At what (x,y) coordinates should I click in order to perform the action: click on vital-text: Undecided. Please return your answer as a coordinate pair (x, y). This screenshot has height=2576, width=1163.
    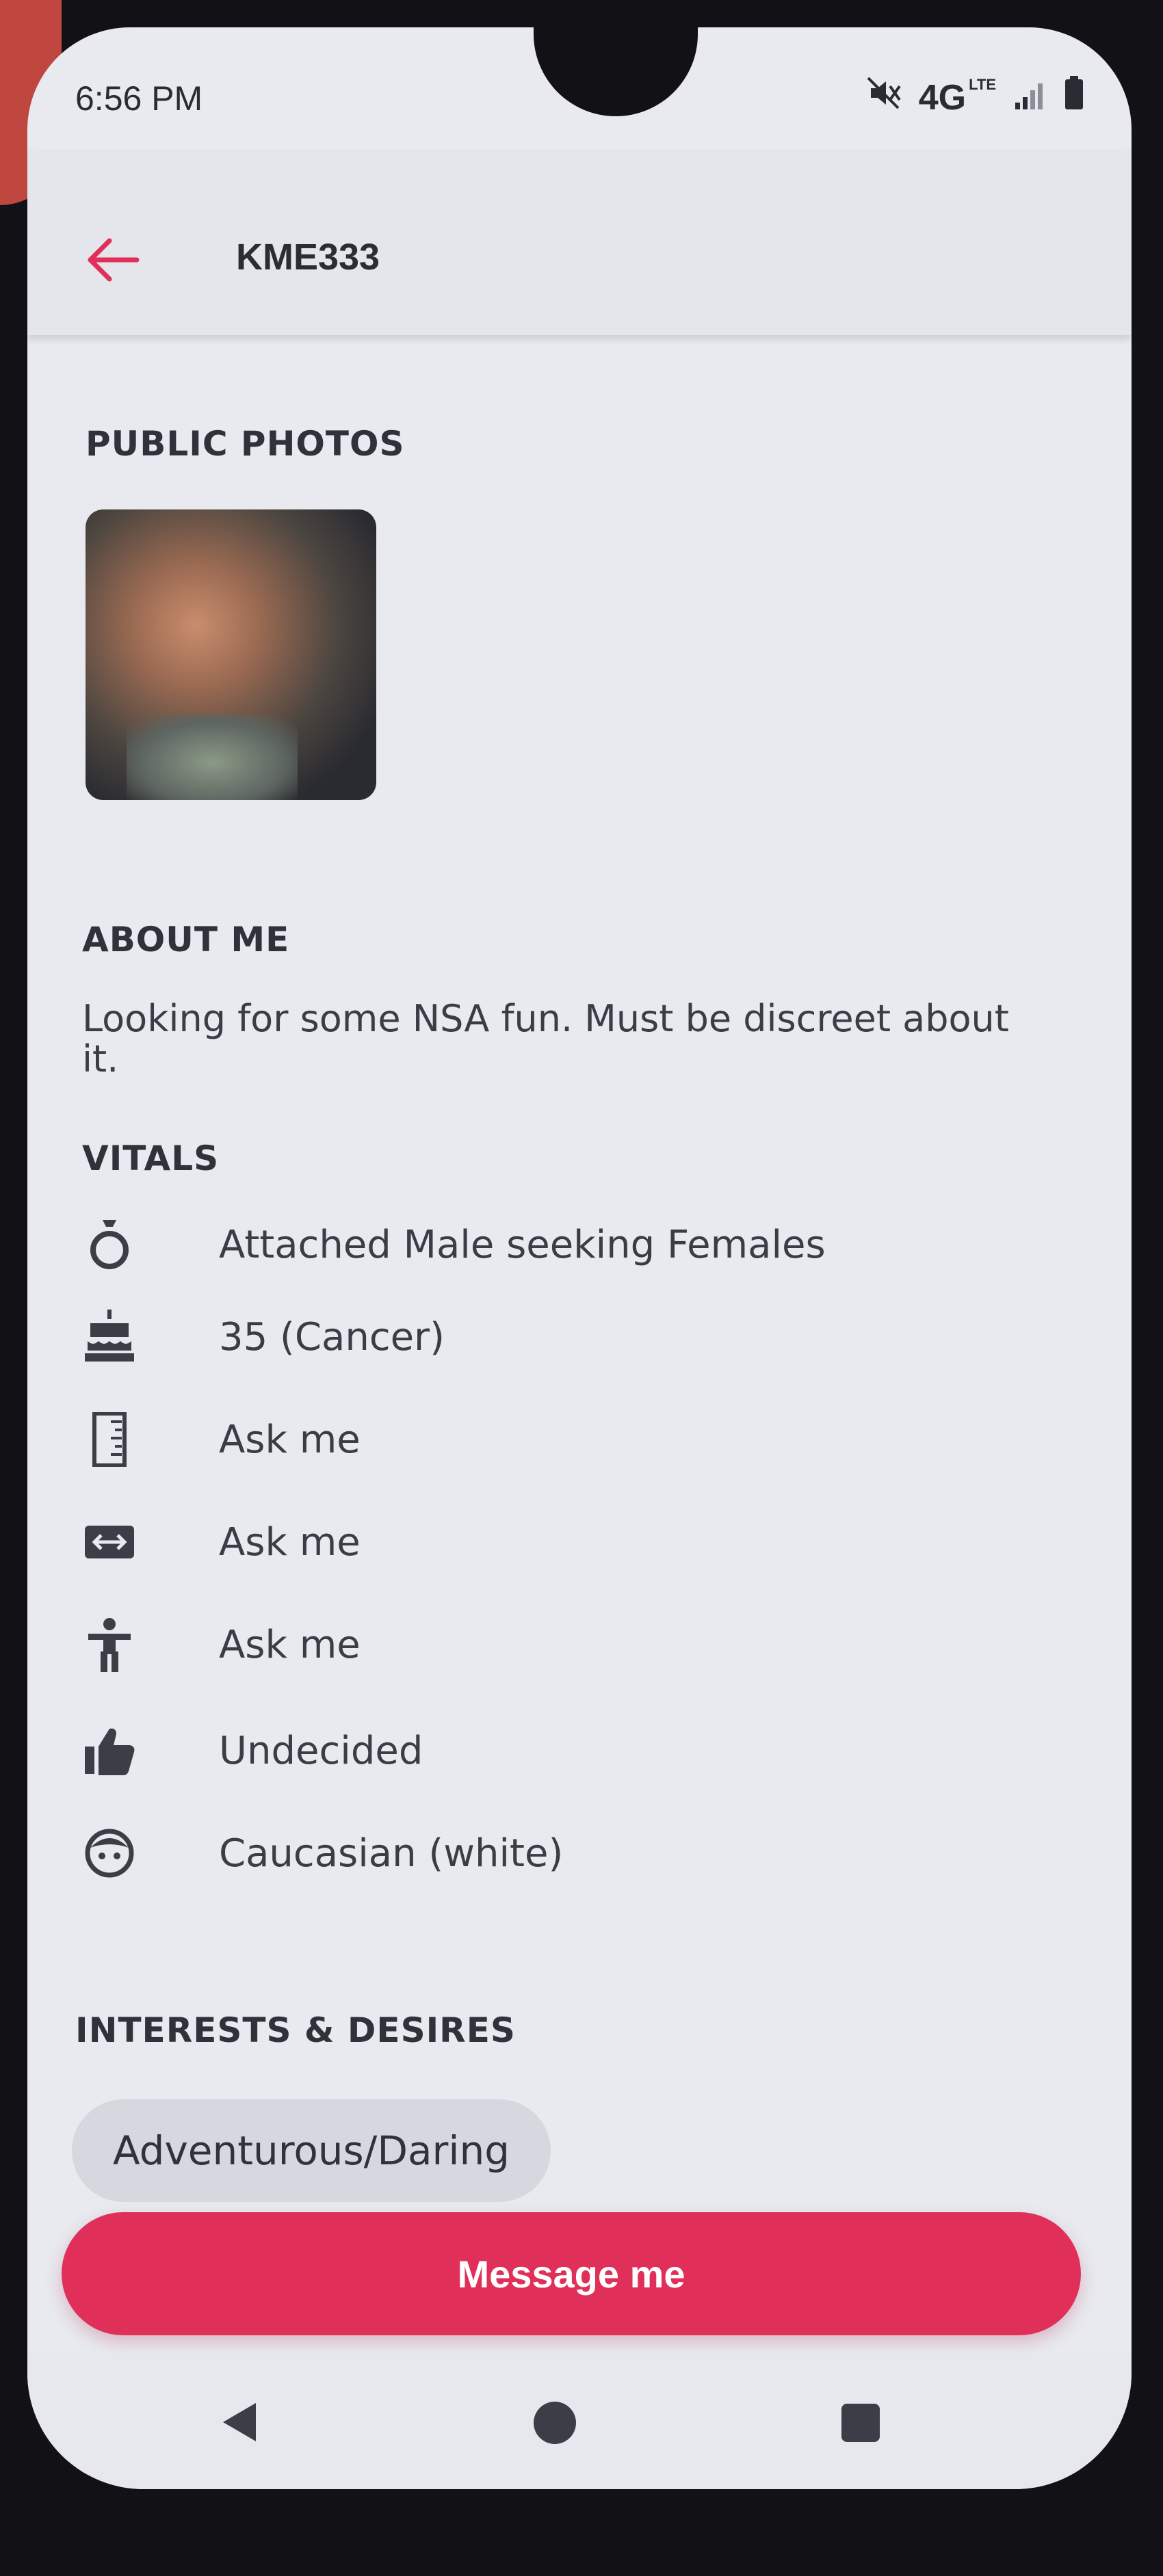
    Looking at the image, I should click on (321, 1750).